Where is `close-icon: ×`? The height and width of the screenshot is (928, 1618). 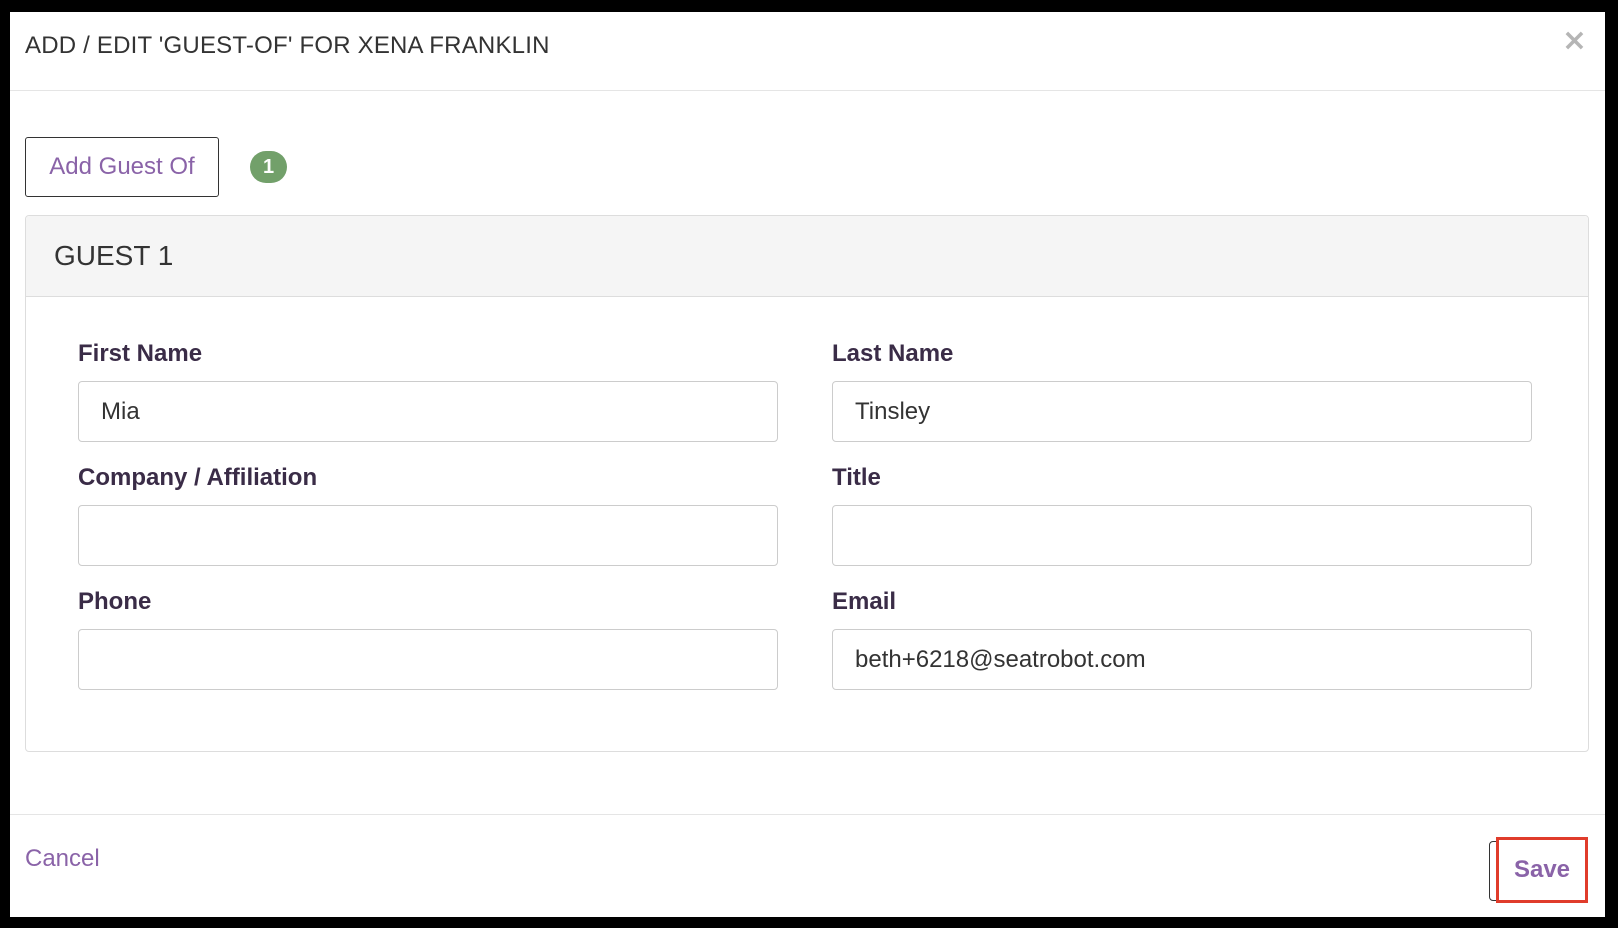 close-icon: × is located at coordinates (1574, 41).